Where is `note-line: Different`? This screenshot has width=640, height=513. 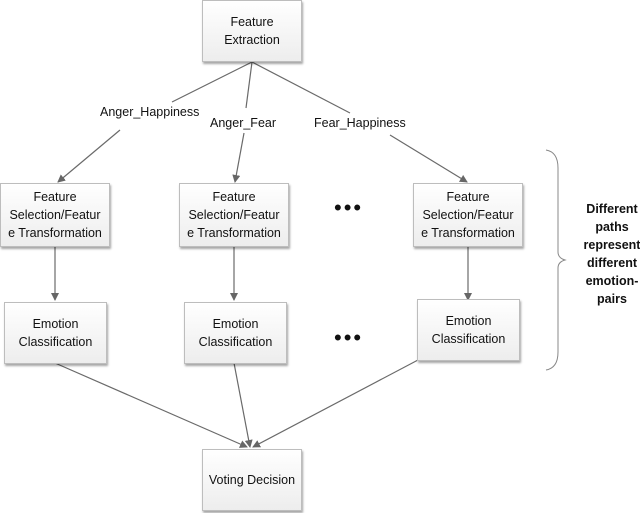
note-line: Different is located at coordinates (612, 209).